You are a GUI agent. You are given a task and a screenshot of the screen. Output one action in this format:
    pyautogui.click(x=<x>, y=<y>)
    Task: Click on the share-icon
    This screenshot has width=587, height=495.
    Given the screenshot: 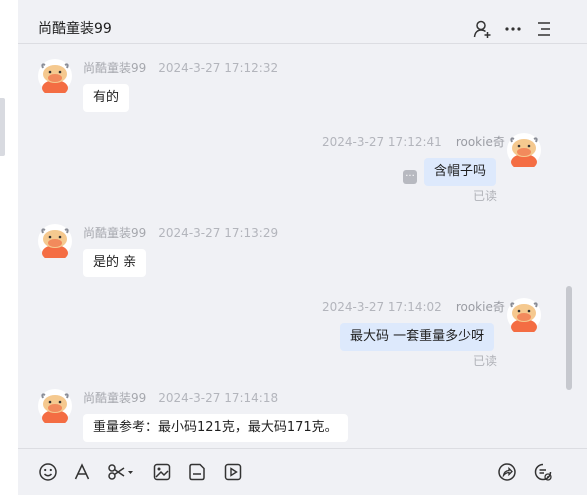 What is the action you would take?
    pyautogui.click(x=507, y=472)
    